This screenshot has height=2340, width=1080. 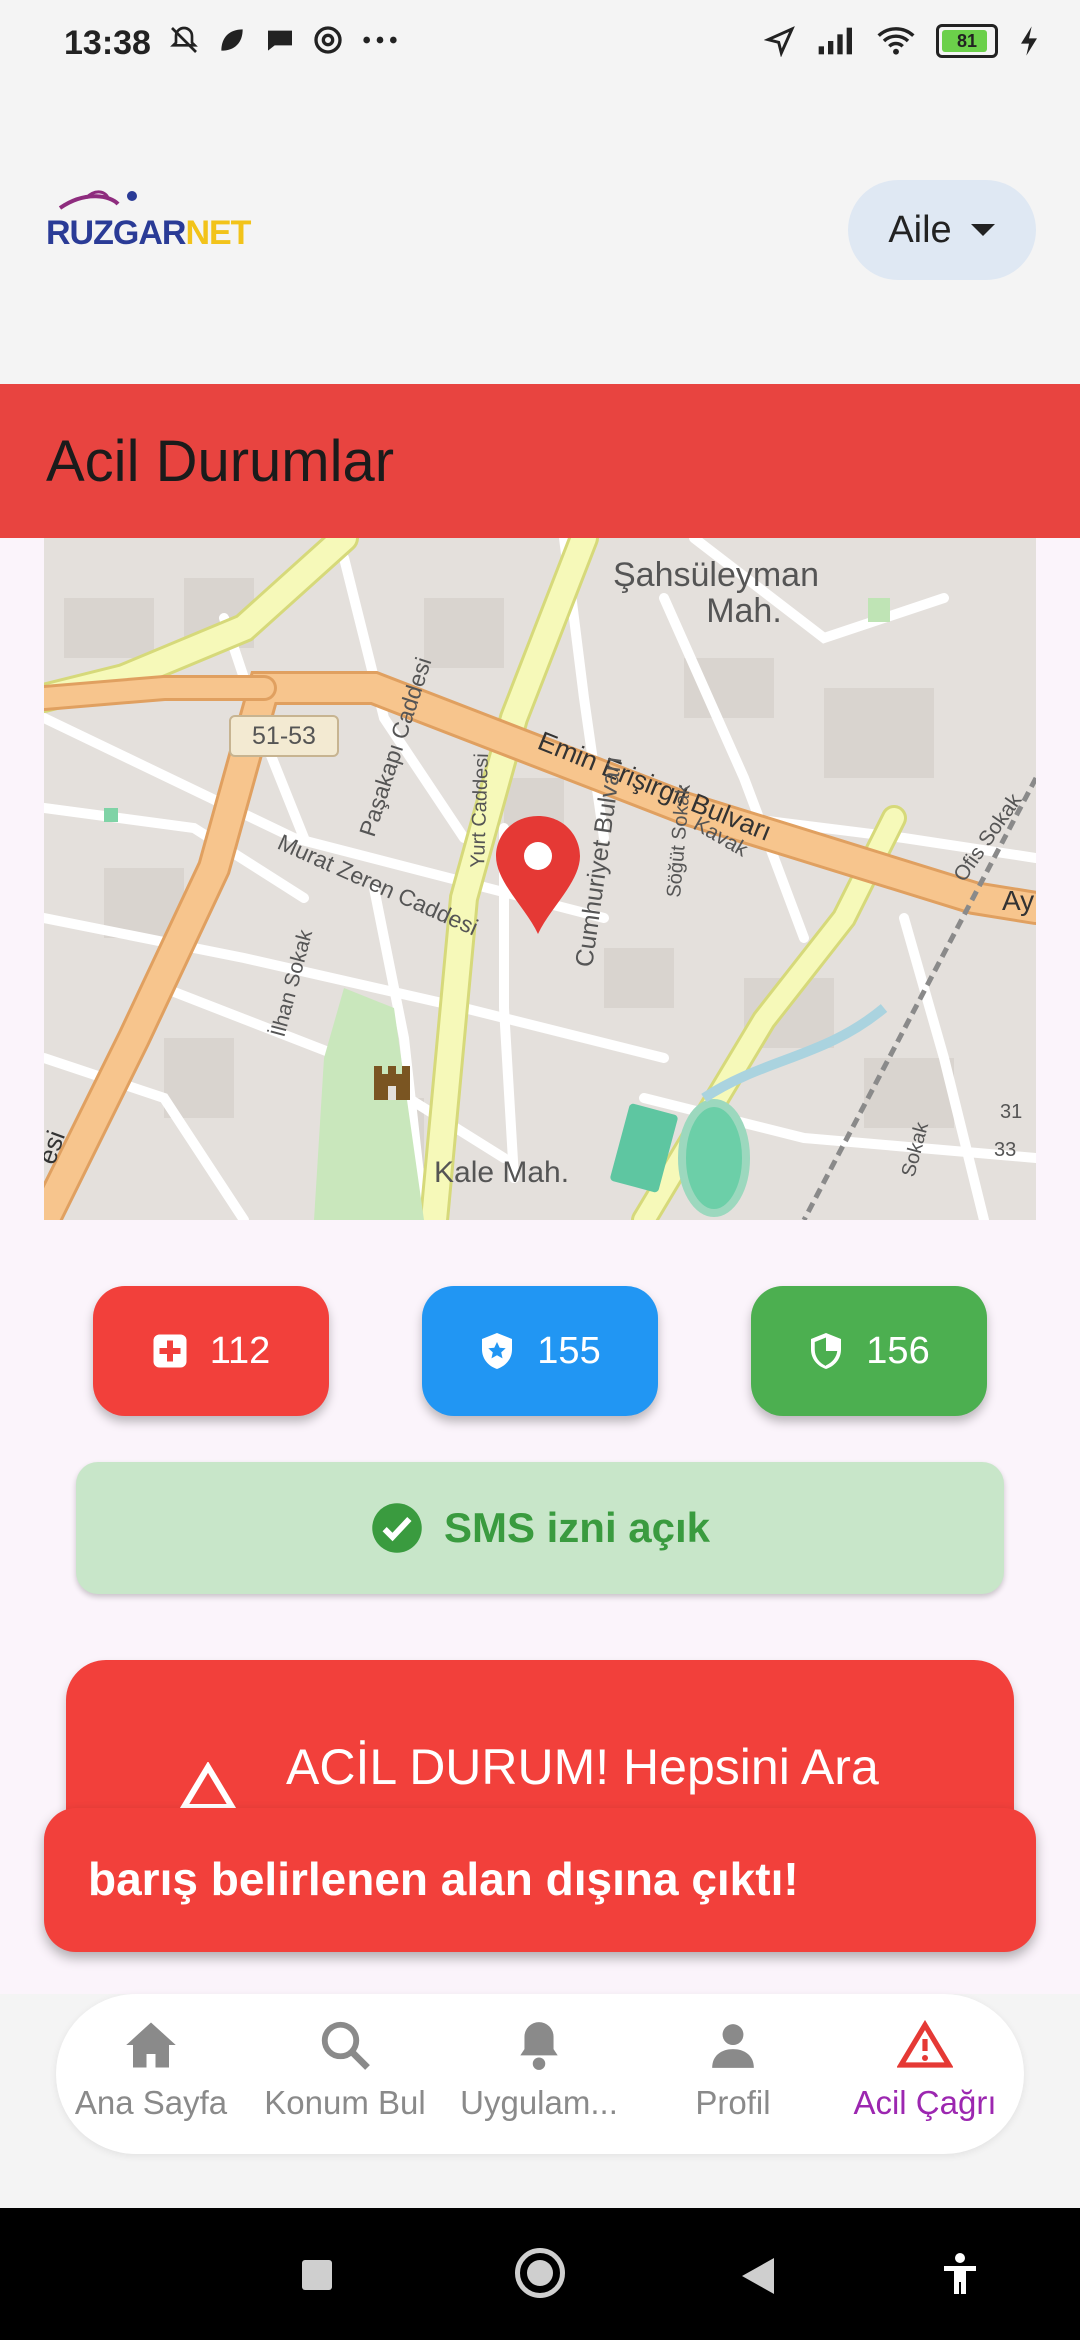 I want to click on nav-item-home: Ana Sayfa, so click(x=151, y=2079).